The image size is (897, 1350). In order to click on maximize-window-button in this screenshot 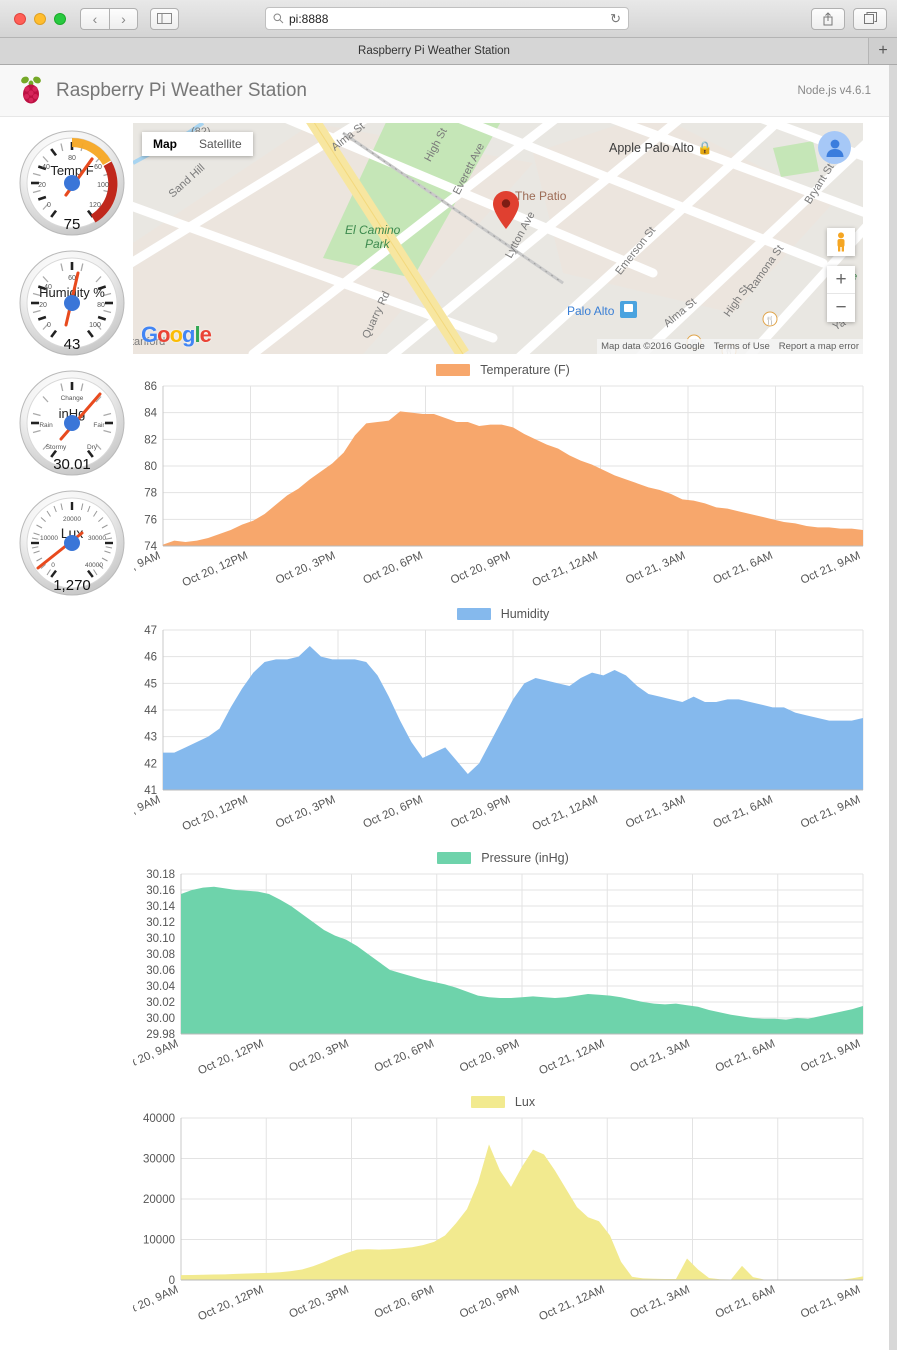, I will do `click(60, 18)`.